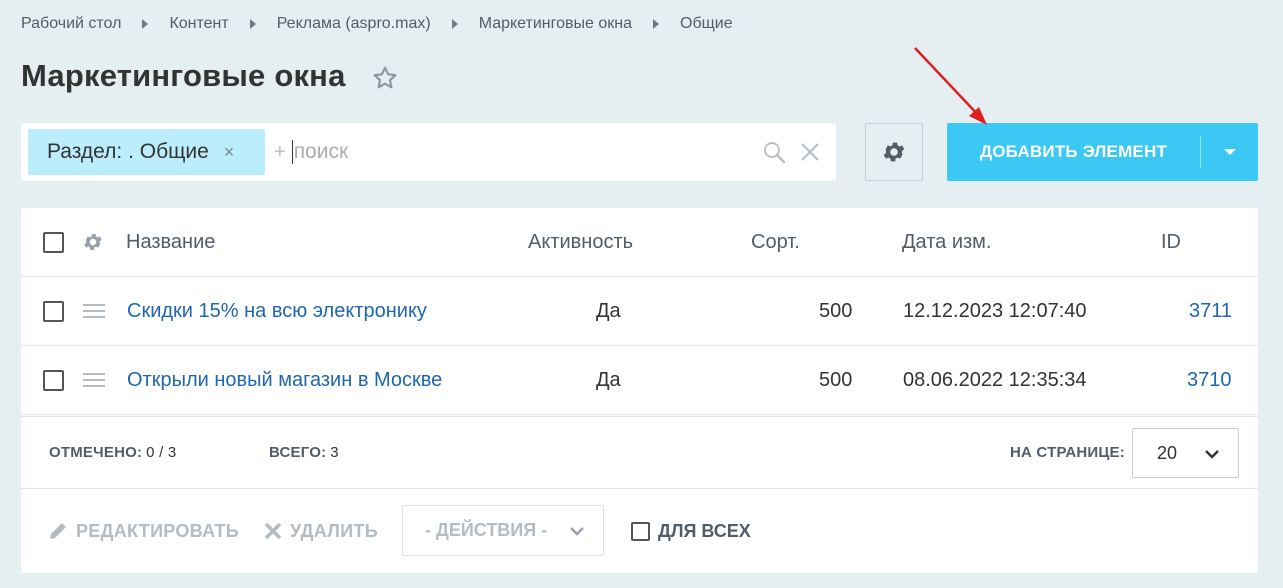 The image size is (1283, 588). I want to click on breadcrumb-content: Контент, so click(198, 24).